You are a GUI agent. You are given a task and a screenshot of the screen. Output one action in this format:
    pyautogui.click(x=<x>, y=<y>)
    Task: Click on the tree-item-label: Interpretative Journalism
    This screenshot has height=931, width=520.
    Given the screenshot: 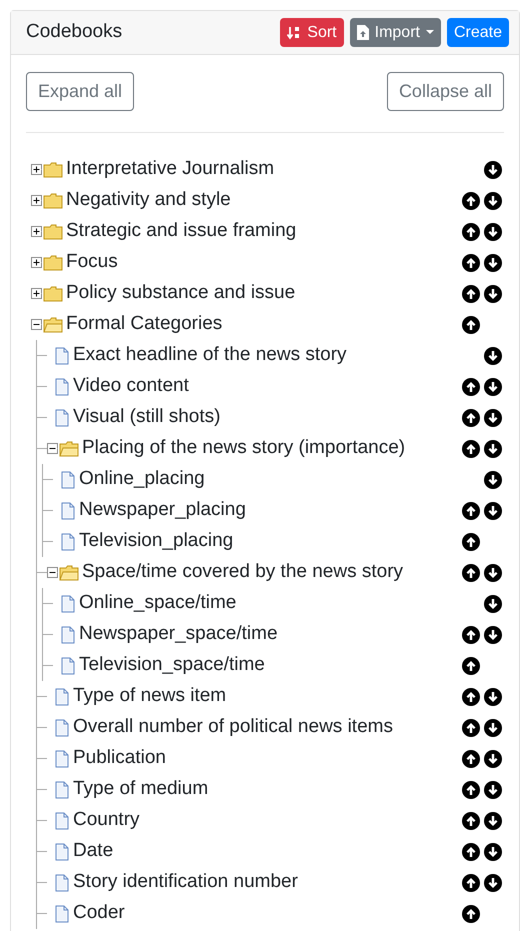 What is the action you would take?
    pyautogui.click(x=170, y=169)
    